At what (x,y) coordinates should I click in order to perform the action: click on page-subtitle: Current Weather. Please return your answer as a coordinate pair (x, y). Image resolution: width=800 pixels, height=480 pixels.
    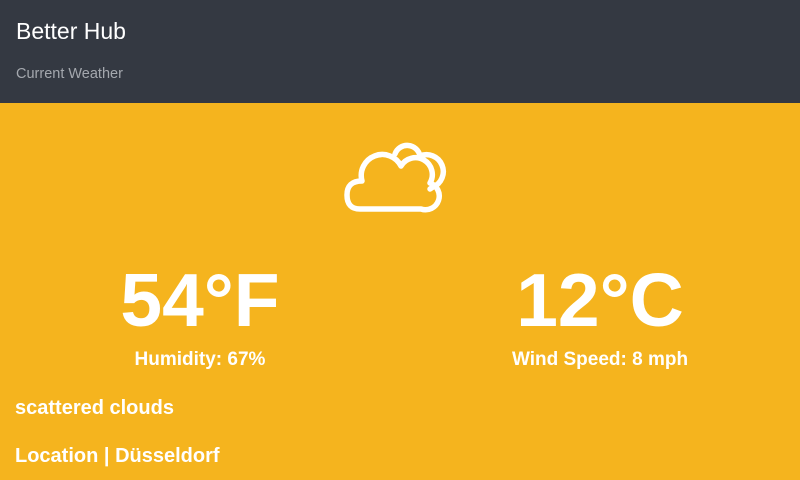
    Looking at the image, I should click on (69, 74).